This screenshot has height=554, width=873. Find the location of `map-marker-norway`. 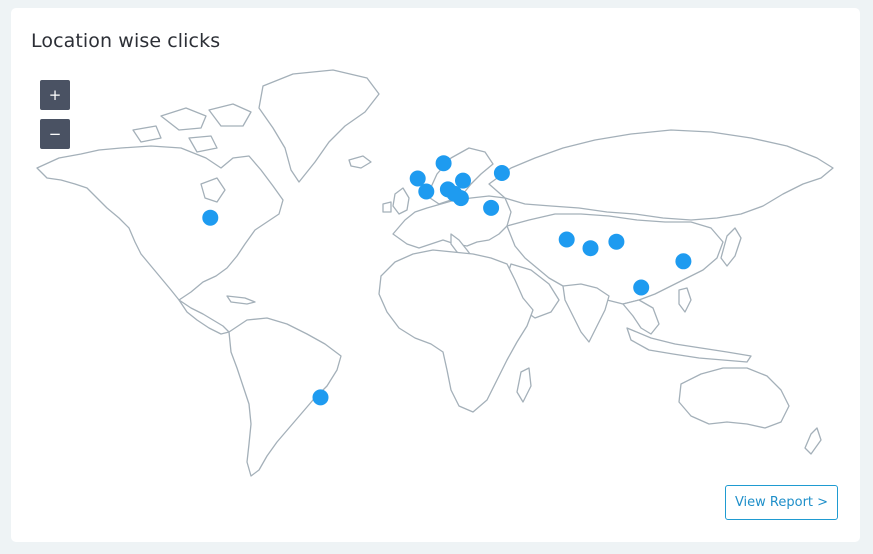

map-marker-norway is located at coordinates (443, 163).